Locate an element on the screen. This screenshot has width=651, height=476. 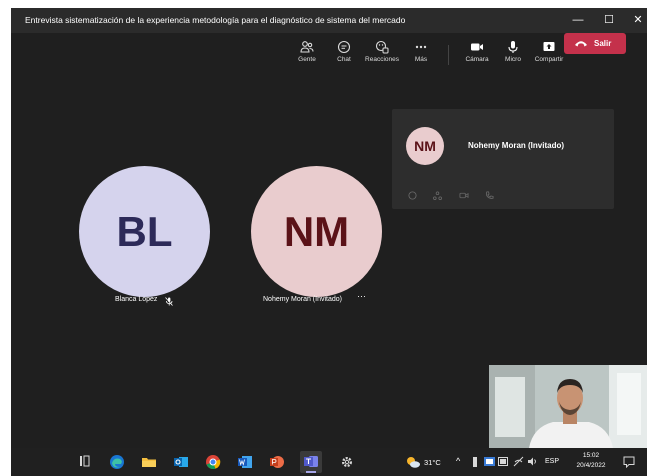
hang-up-icon is located at coordinates (581, 44).